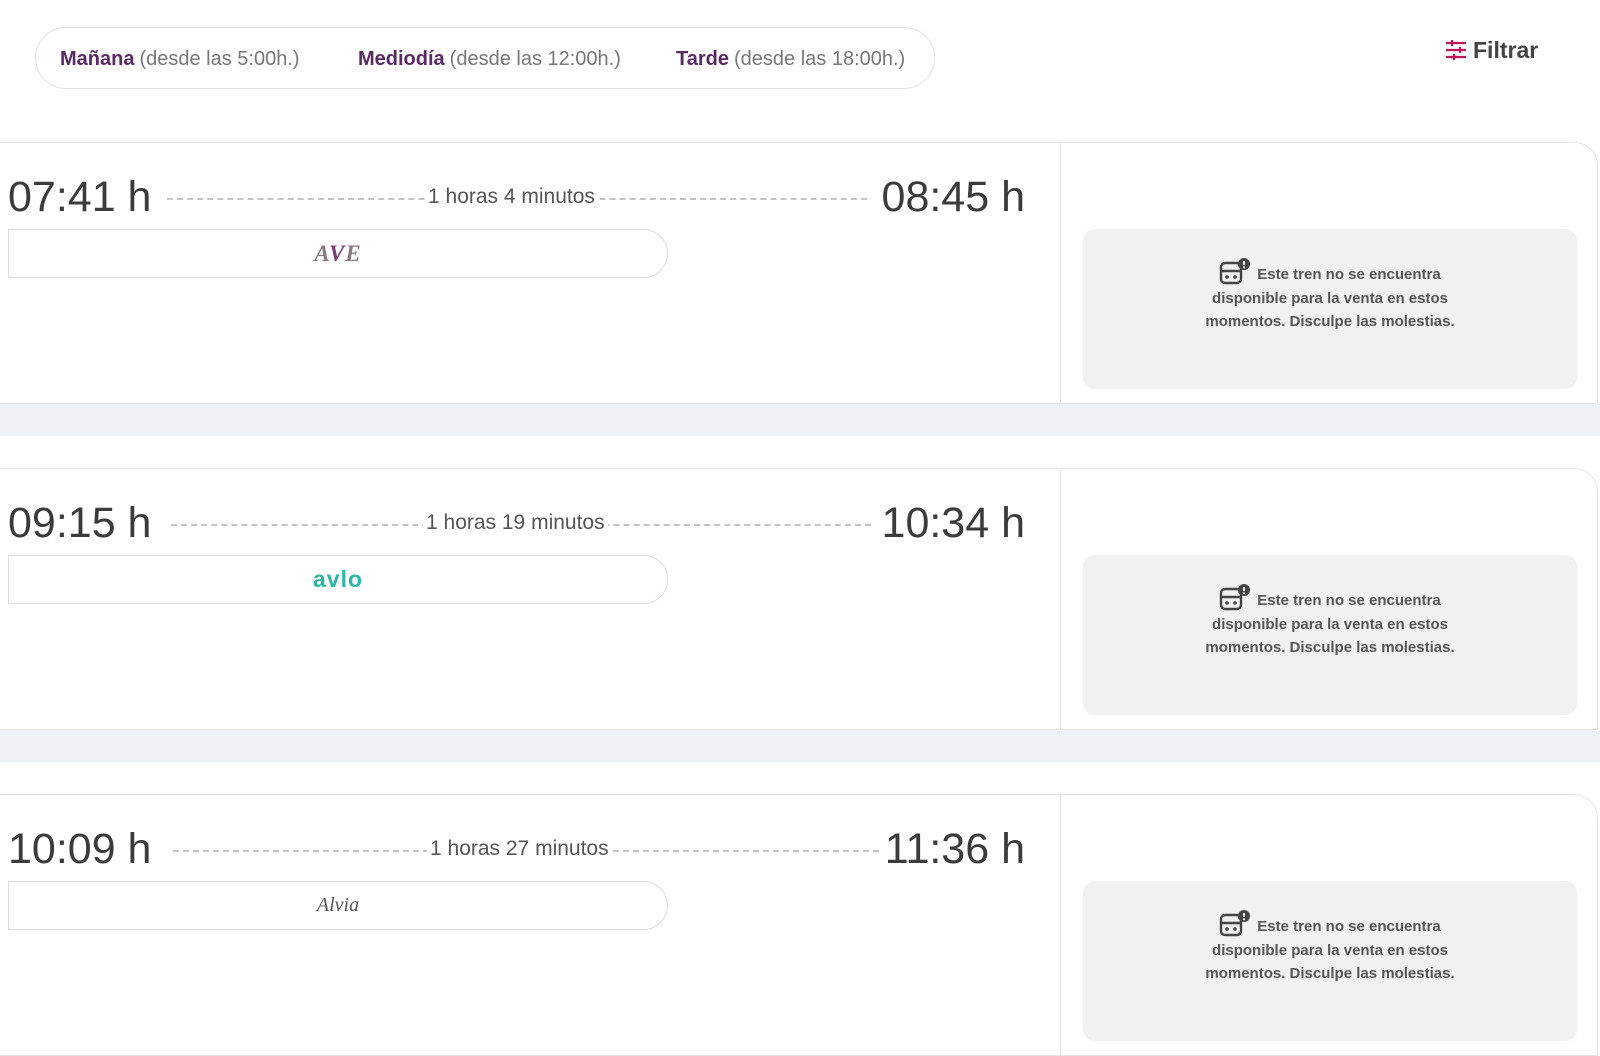 This screenshot has width=1600, height=1056. Describe the element at coordinates (219, 58) in the screenshot. I see `filter-option-hint: (desde las 5:00h.)` at that location.